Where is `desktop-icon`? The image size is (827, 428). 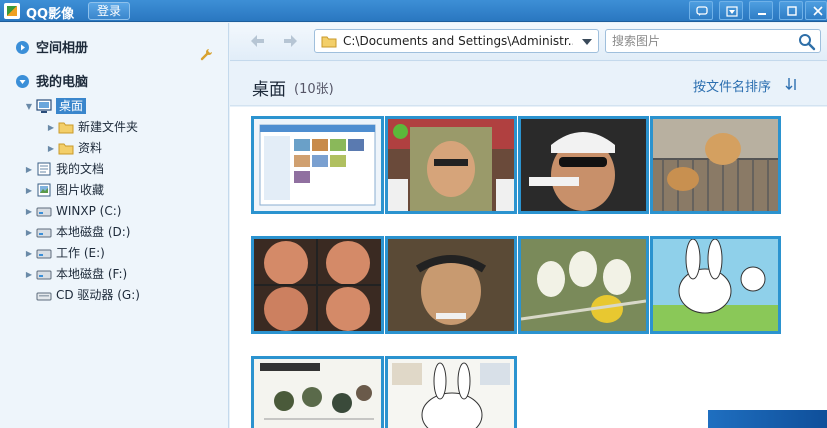 desktop-icon is located at coordinates (44, 106).